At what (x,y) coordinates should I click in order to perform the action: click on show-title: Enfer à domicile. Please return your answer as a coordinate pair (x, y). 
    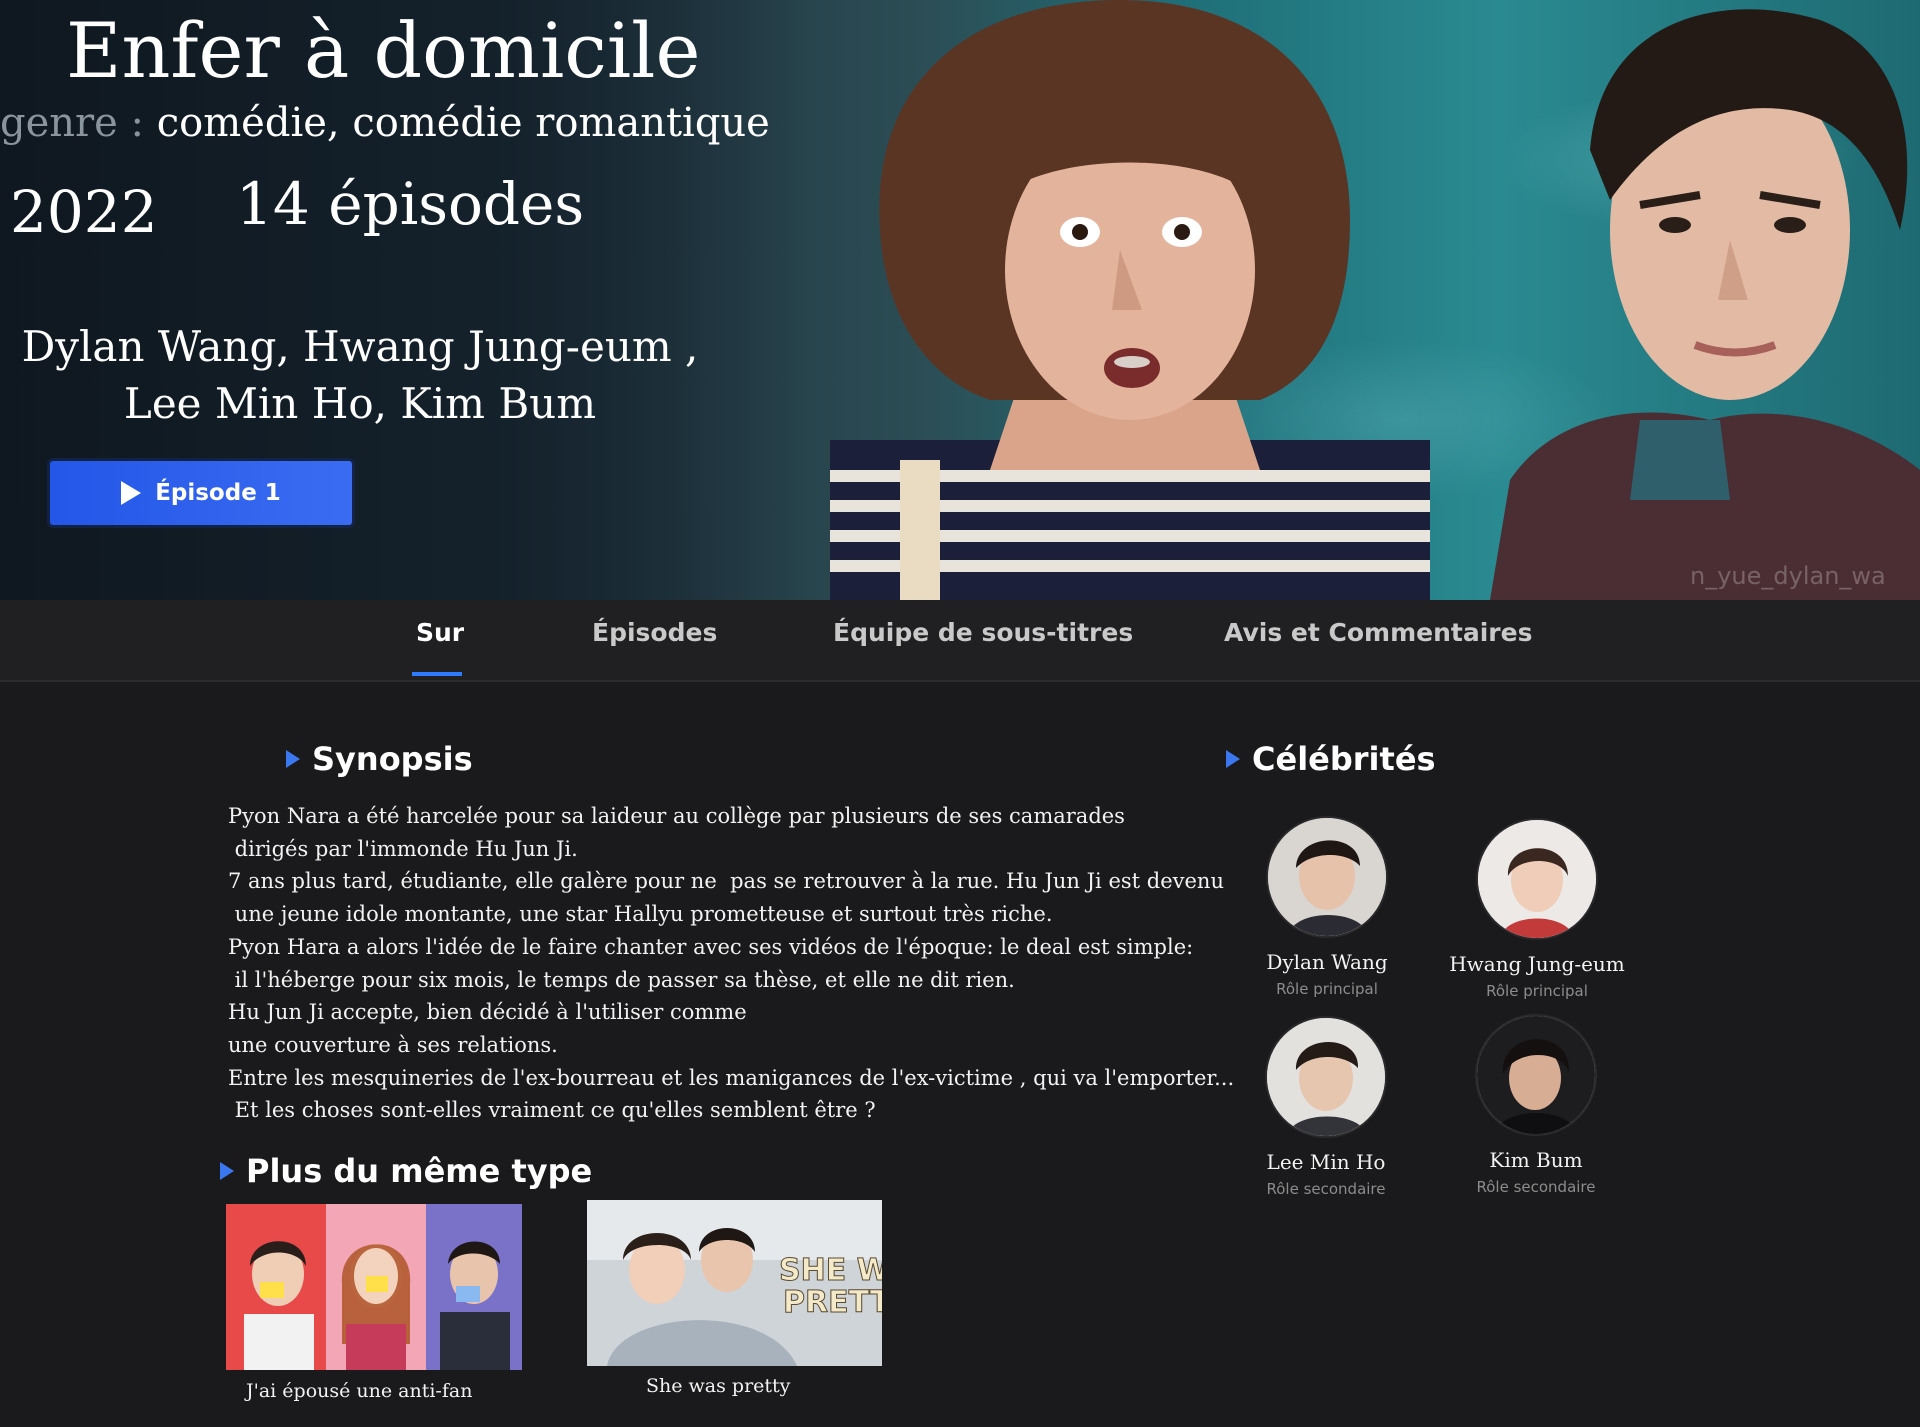
    Looking at the image, I should click on (383, 50).